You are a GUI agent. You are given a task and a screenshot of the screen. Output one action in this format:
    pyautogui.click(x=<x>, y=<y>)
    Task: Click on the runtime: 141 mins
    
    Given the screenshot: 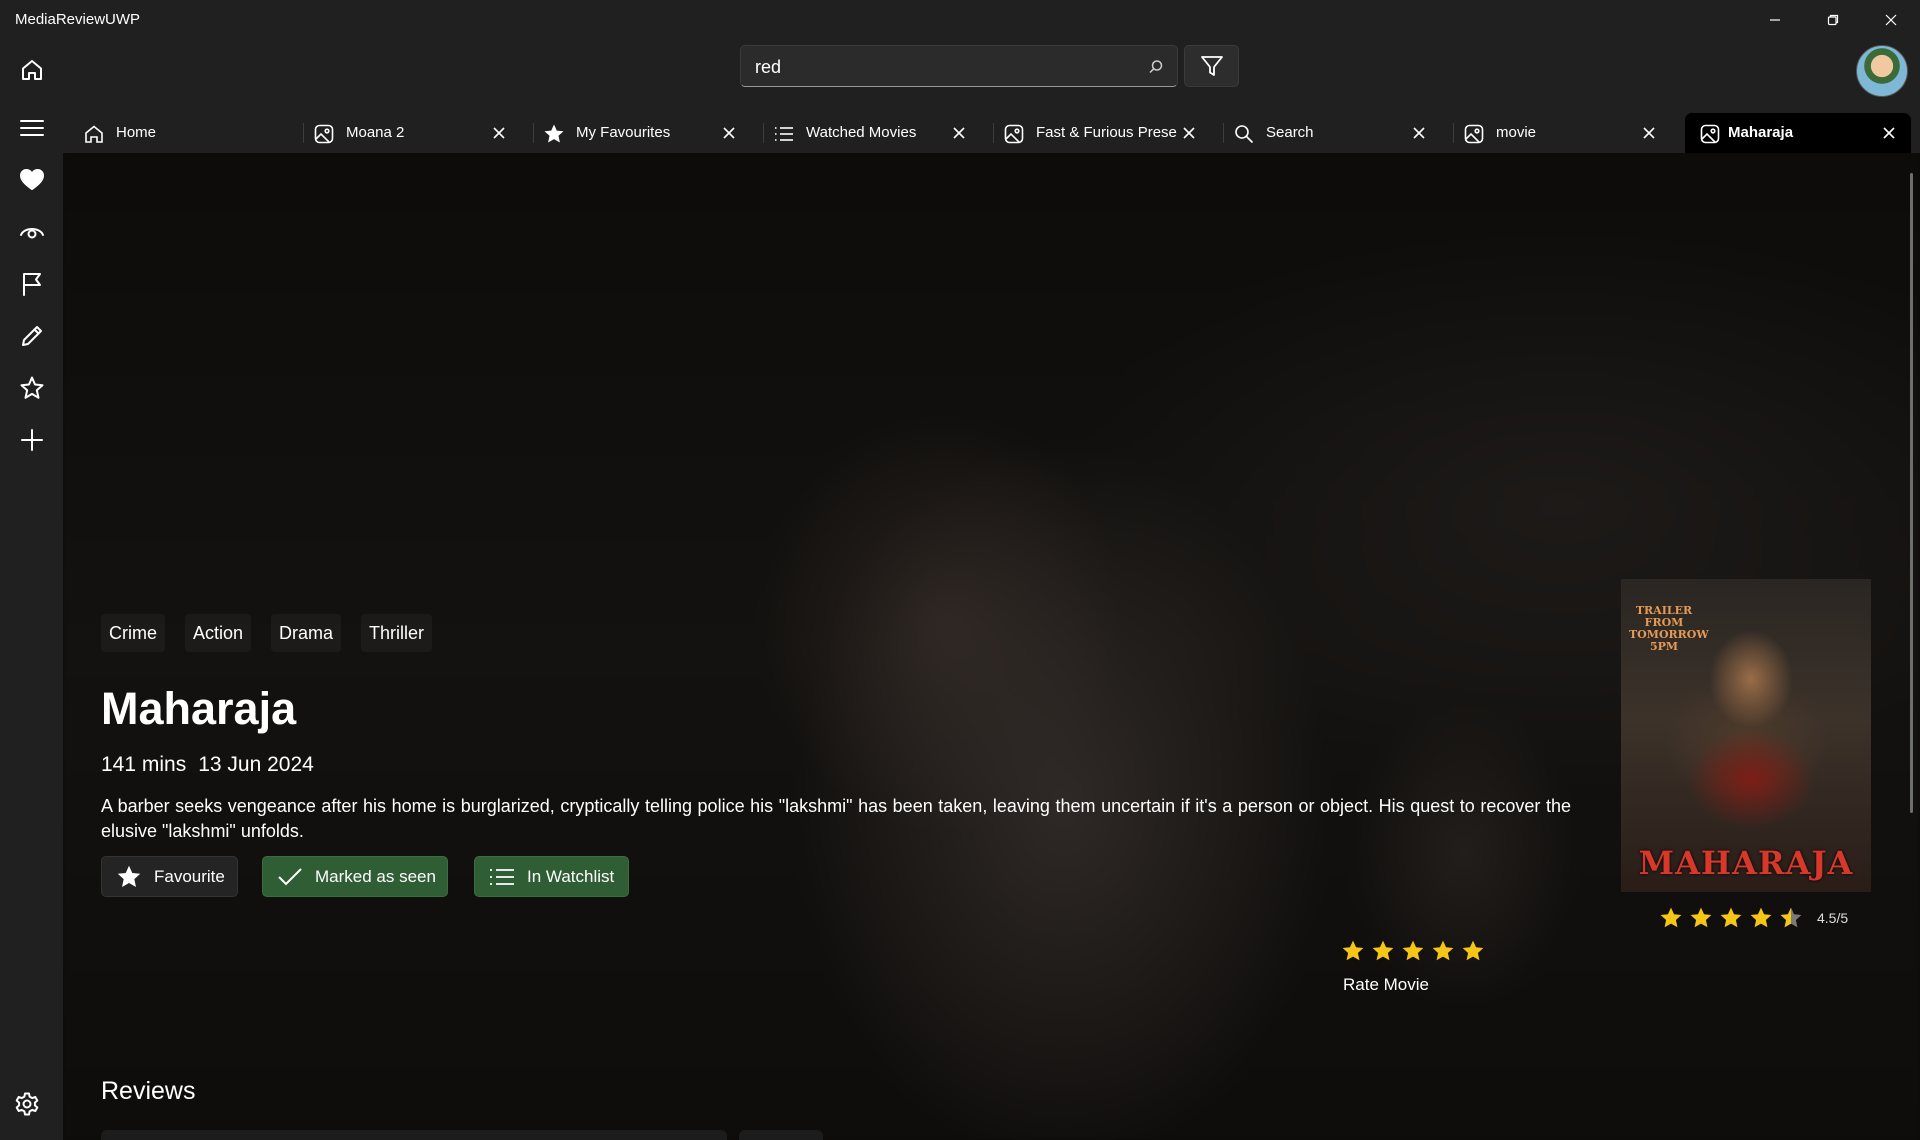 What is the action you would take?
    pyautogui.click(x=144, y=764)
    